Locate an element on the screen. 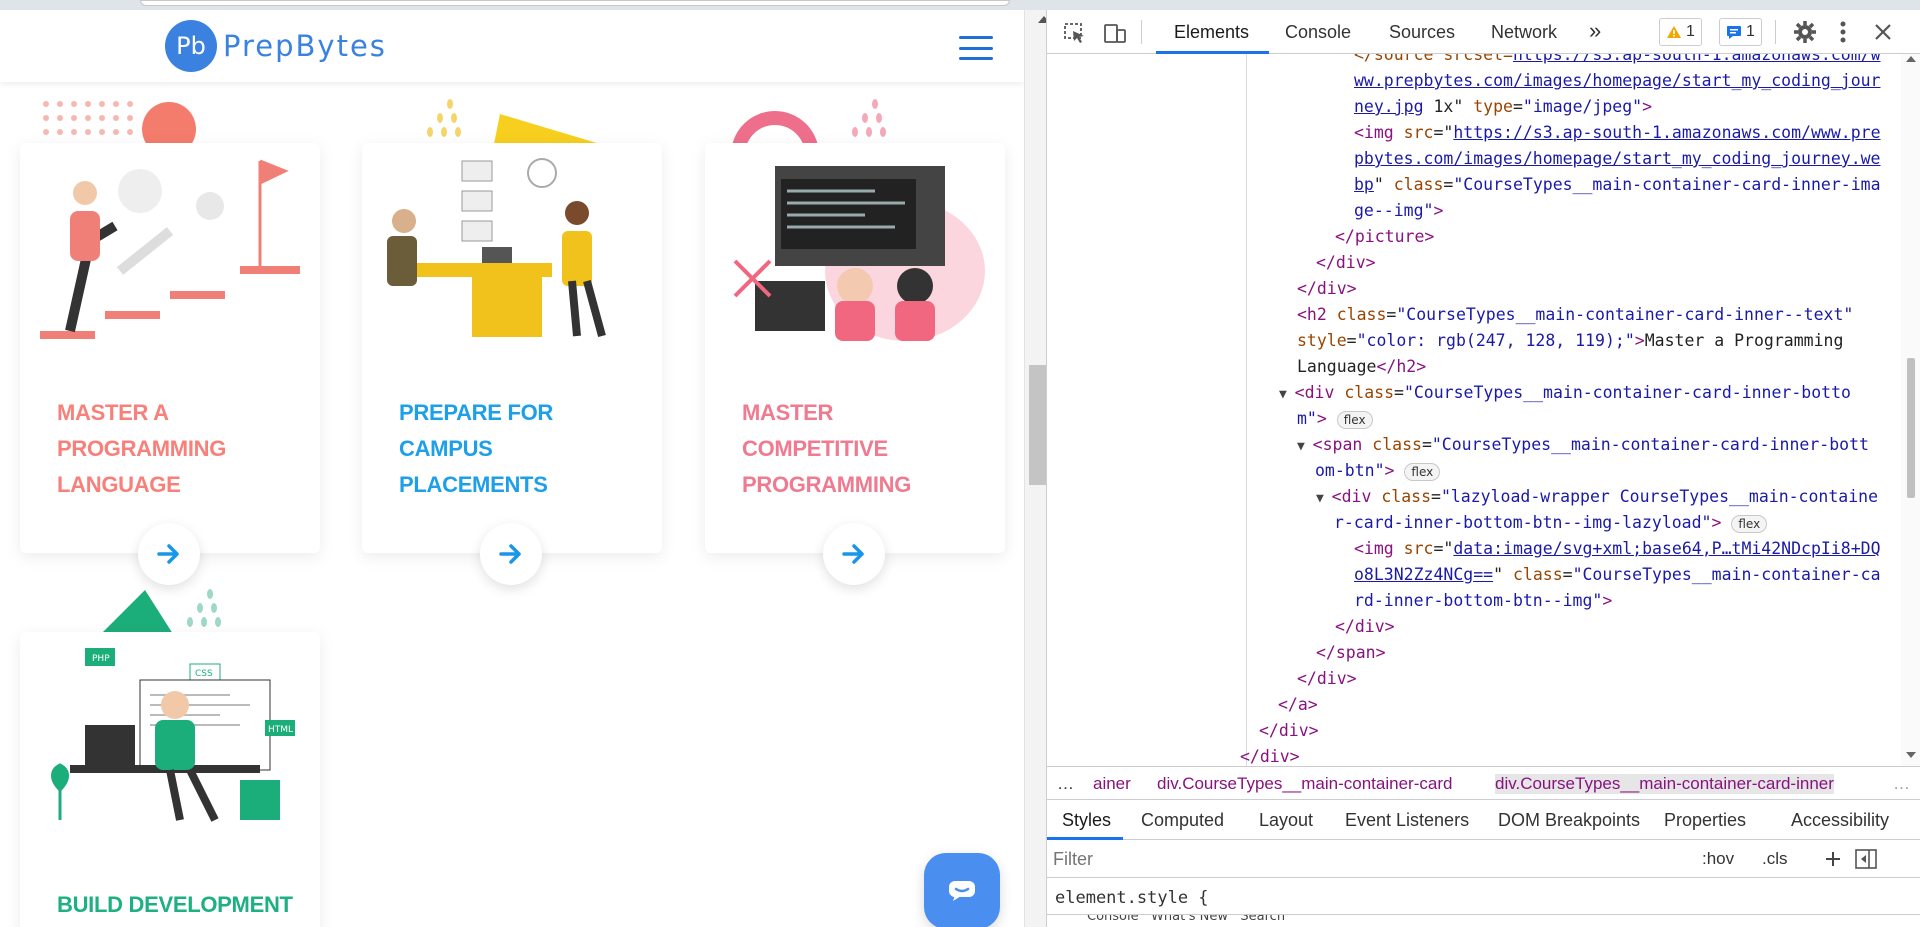 This screenshot has width=1920, height=927. dom-tree-scrollbar-thumb is located at coordinates (1911, 428).